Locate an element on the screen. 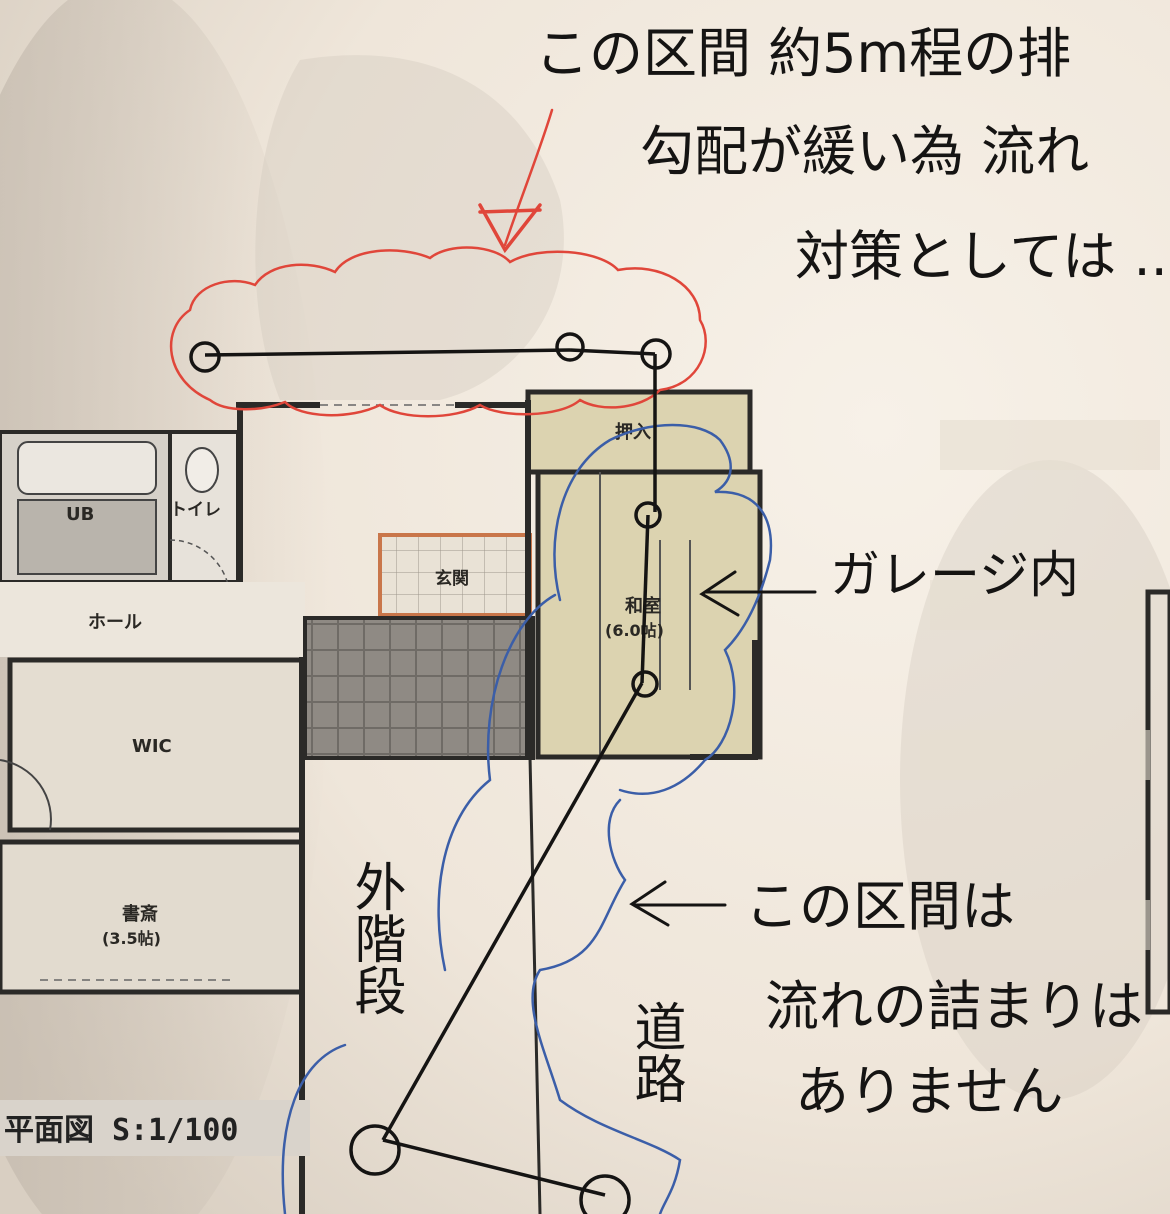 The image size is (1170, 1214). room-label-toilet: トイレ is located at coordinates (195, 510).